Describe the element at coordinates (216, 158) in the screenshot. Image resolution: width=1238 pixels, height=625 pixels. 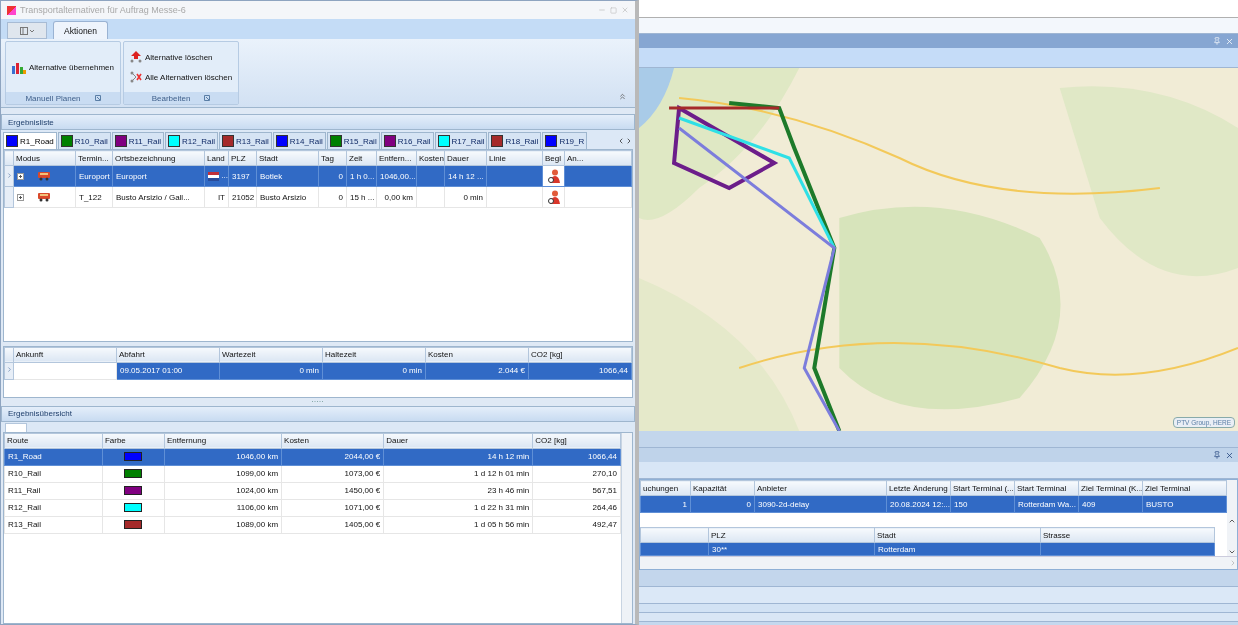
I see `column-header: Land` at that location.